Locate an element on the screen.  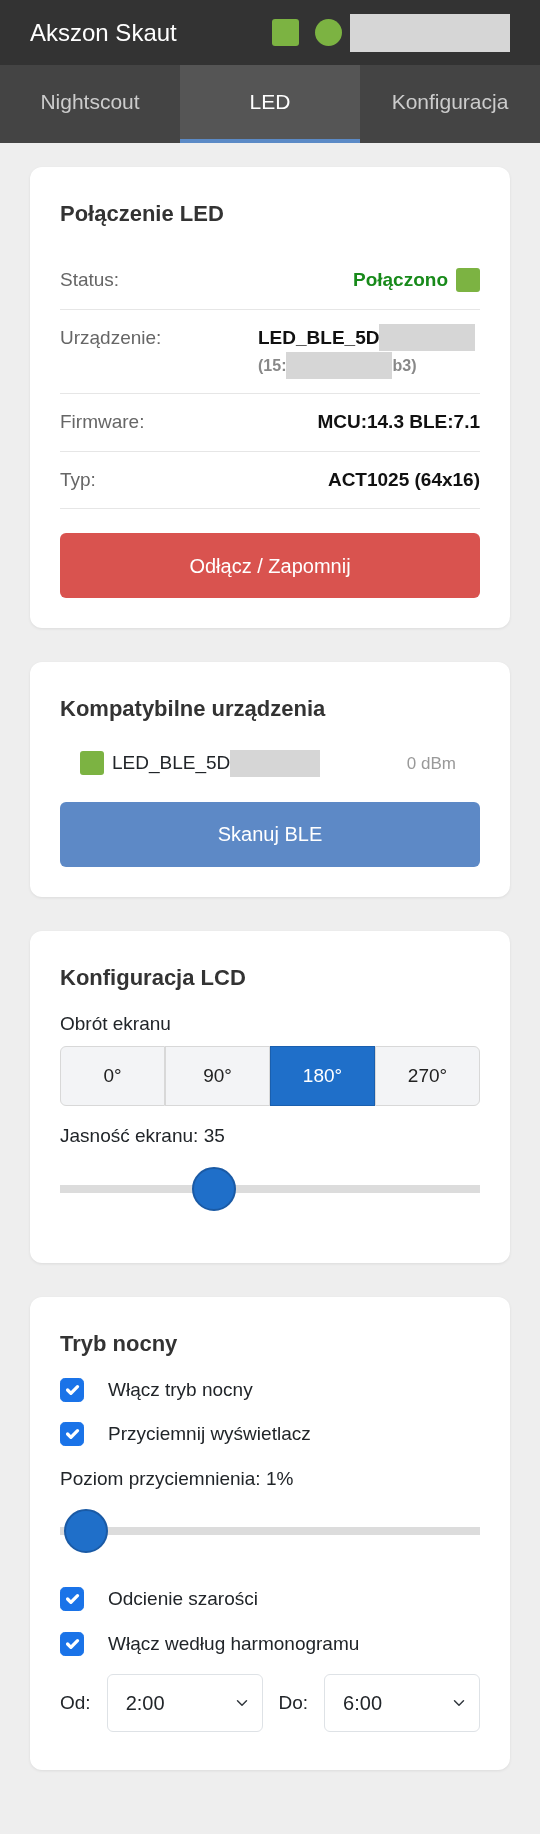
status-dot-icon is located at coordinates (328, 32).